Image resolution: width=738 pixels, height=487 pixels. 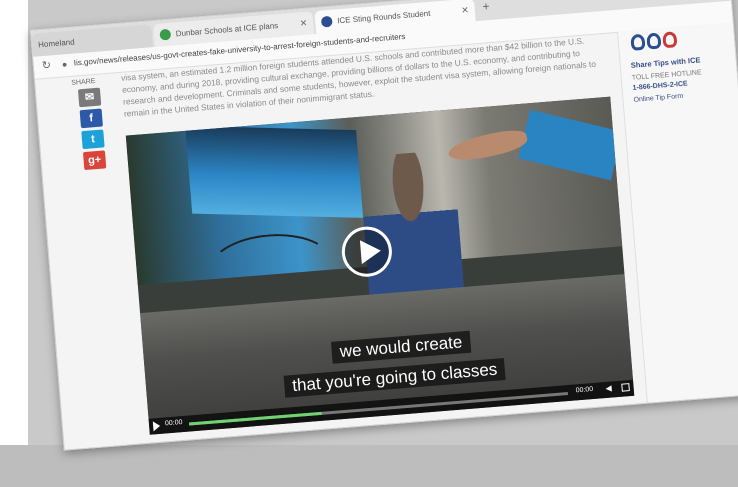 What do you see at coordinates (608, 388) in the screenshot?
I see `volume-icon: ◀` at bounding box center [608, 388].